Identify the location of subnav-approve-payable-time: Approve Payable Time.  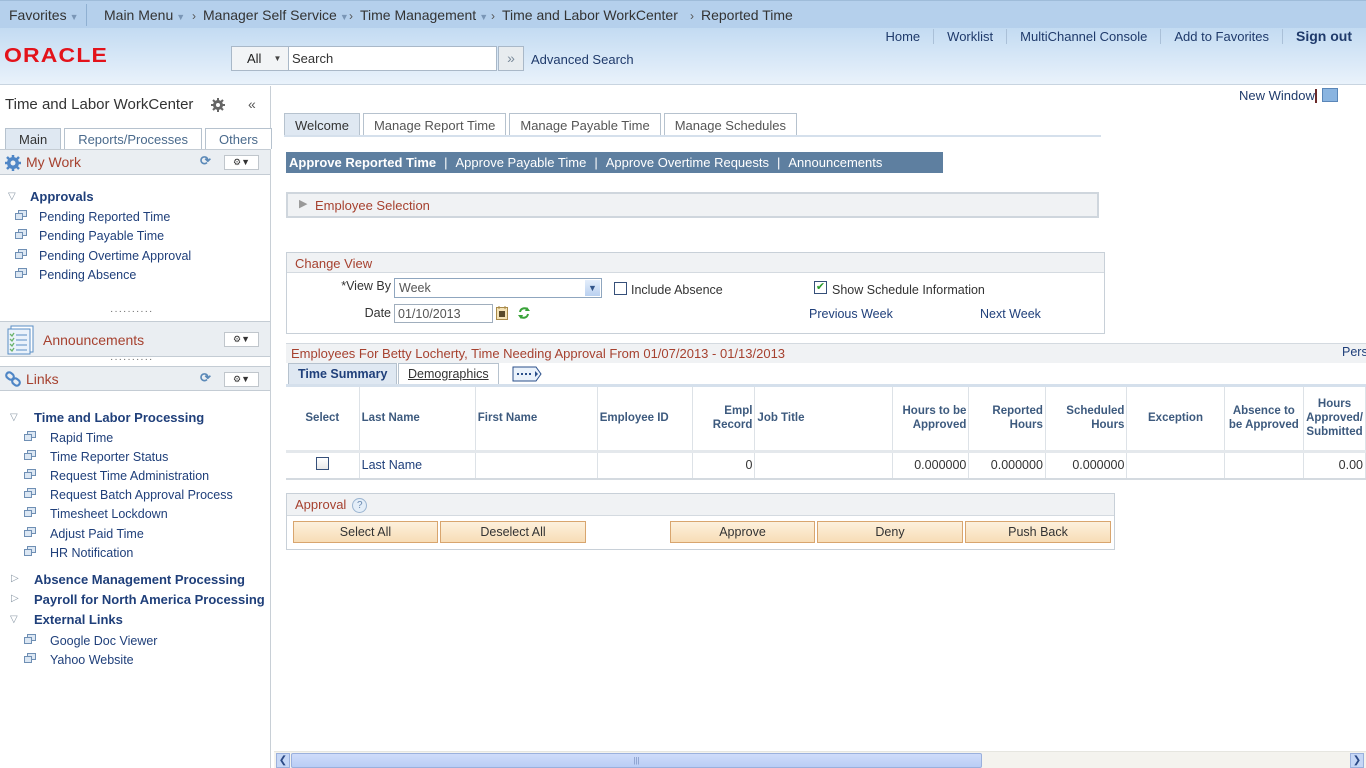
(521, 162).